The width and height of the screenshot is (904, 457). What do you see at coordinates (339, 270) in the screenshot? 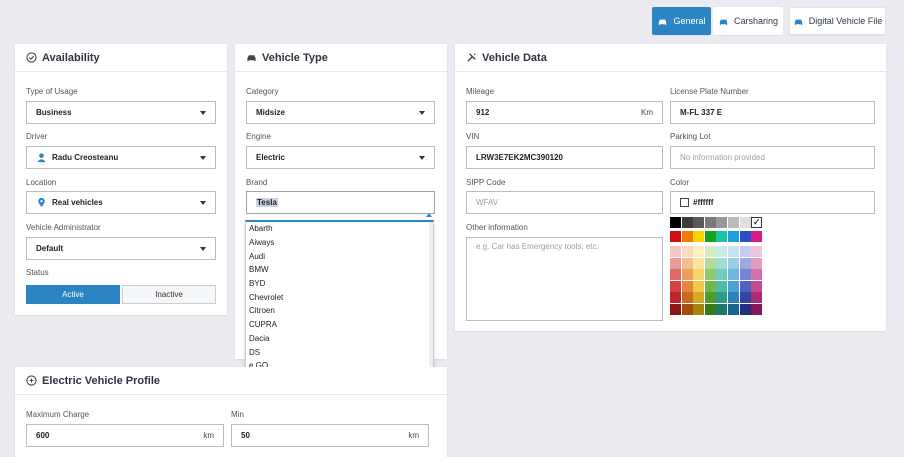
I see `brand-option: BMW` at bounding box center [339, 270].